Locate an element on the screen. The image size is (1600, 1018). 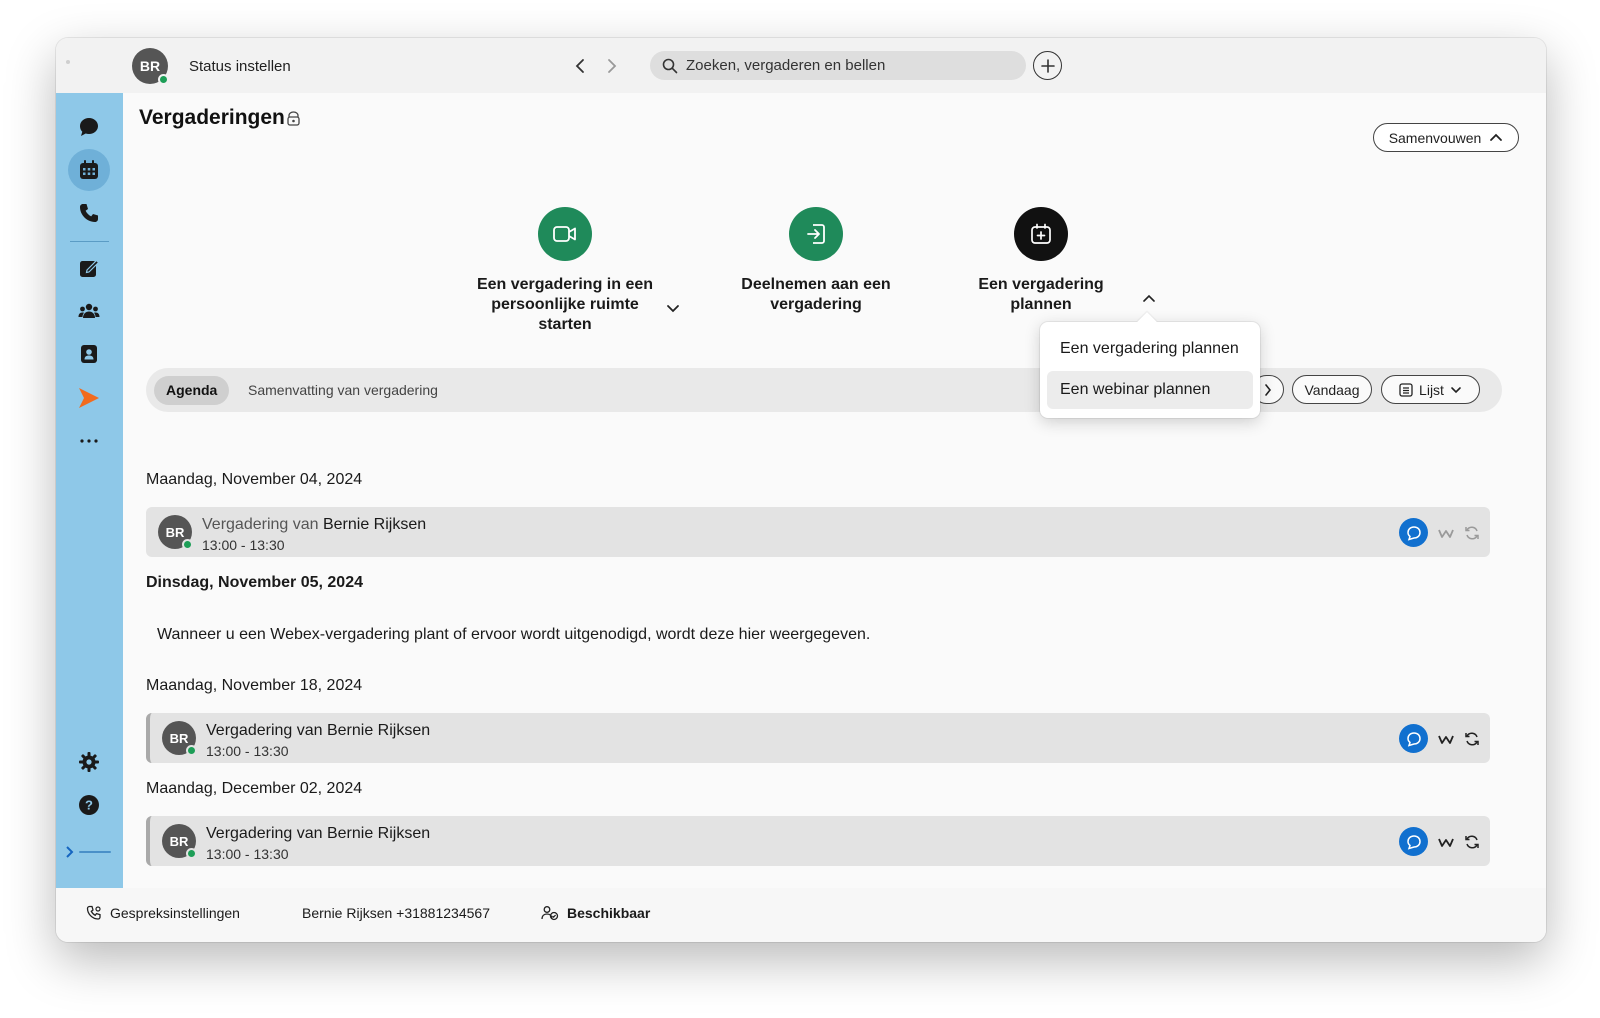
view-select: Lijst is located at coordinates (1430, 389).